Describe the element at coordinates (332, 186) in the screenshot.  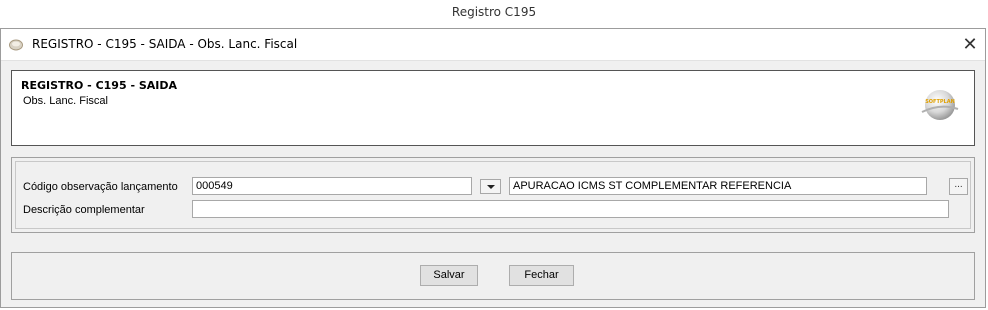
I see `codigo-input: 000549` at that location.